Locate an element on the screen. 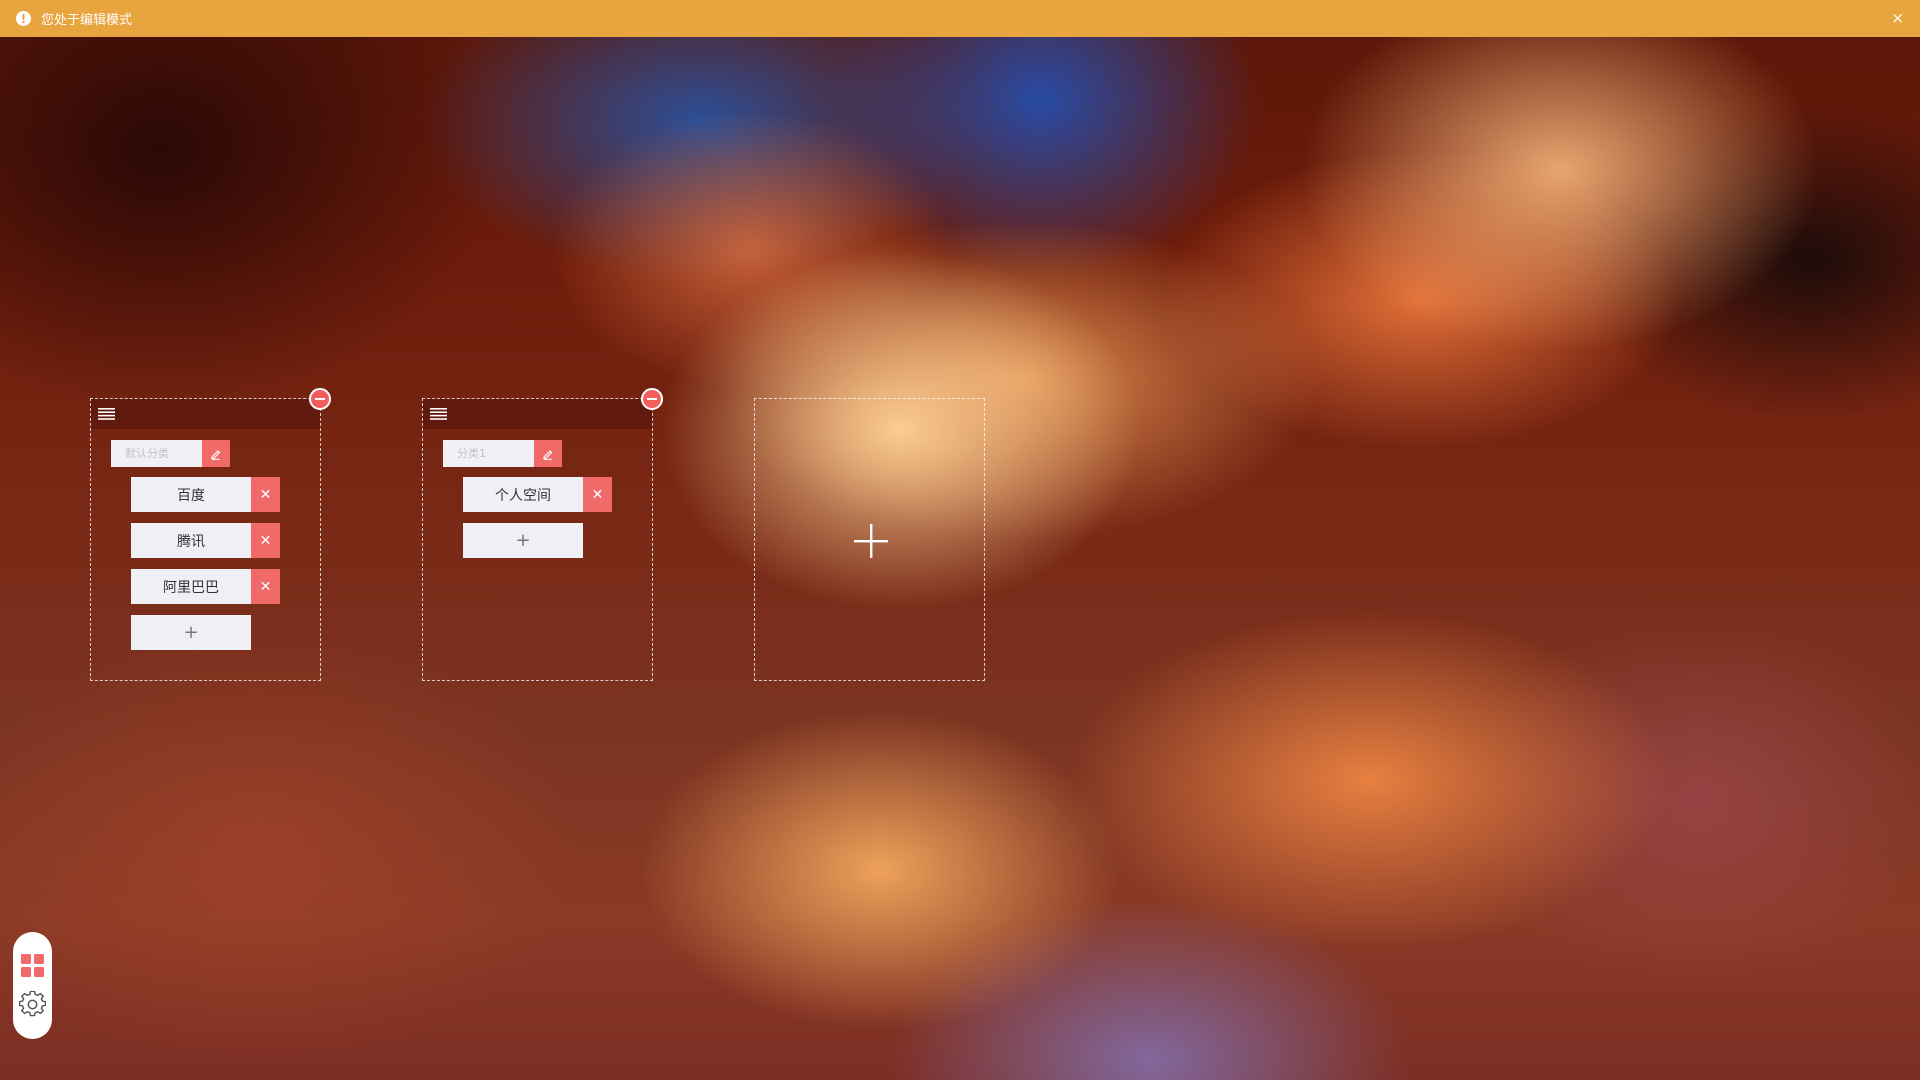  site-link-personal-space: 个人空间 is located at coordinates (523, 494).